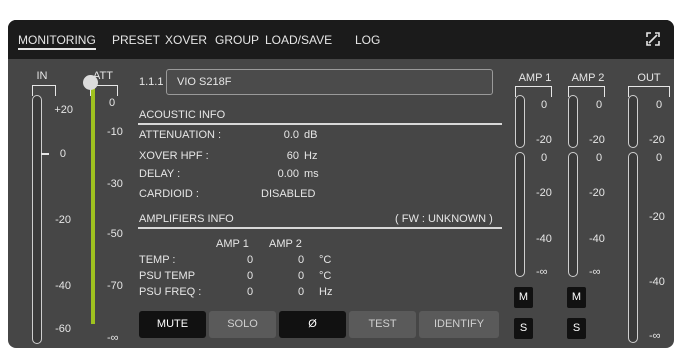  What do you see at coordinates (444, 219) in the screenshot?
I see `firmware-status: ( FW : UNKNOWN )` at bounding box center [444, 219].